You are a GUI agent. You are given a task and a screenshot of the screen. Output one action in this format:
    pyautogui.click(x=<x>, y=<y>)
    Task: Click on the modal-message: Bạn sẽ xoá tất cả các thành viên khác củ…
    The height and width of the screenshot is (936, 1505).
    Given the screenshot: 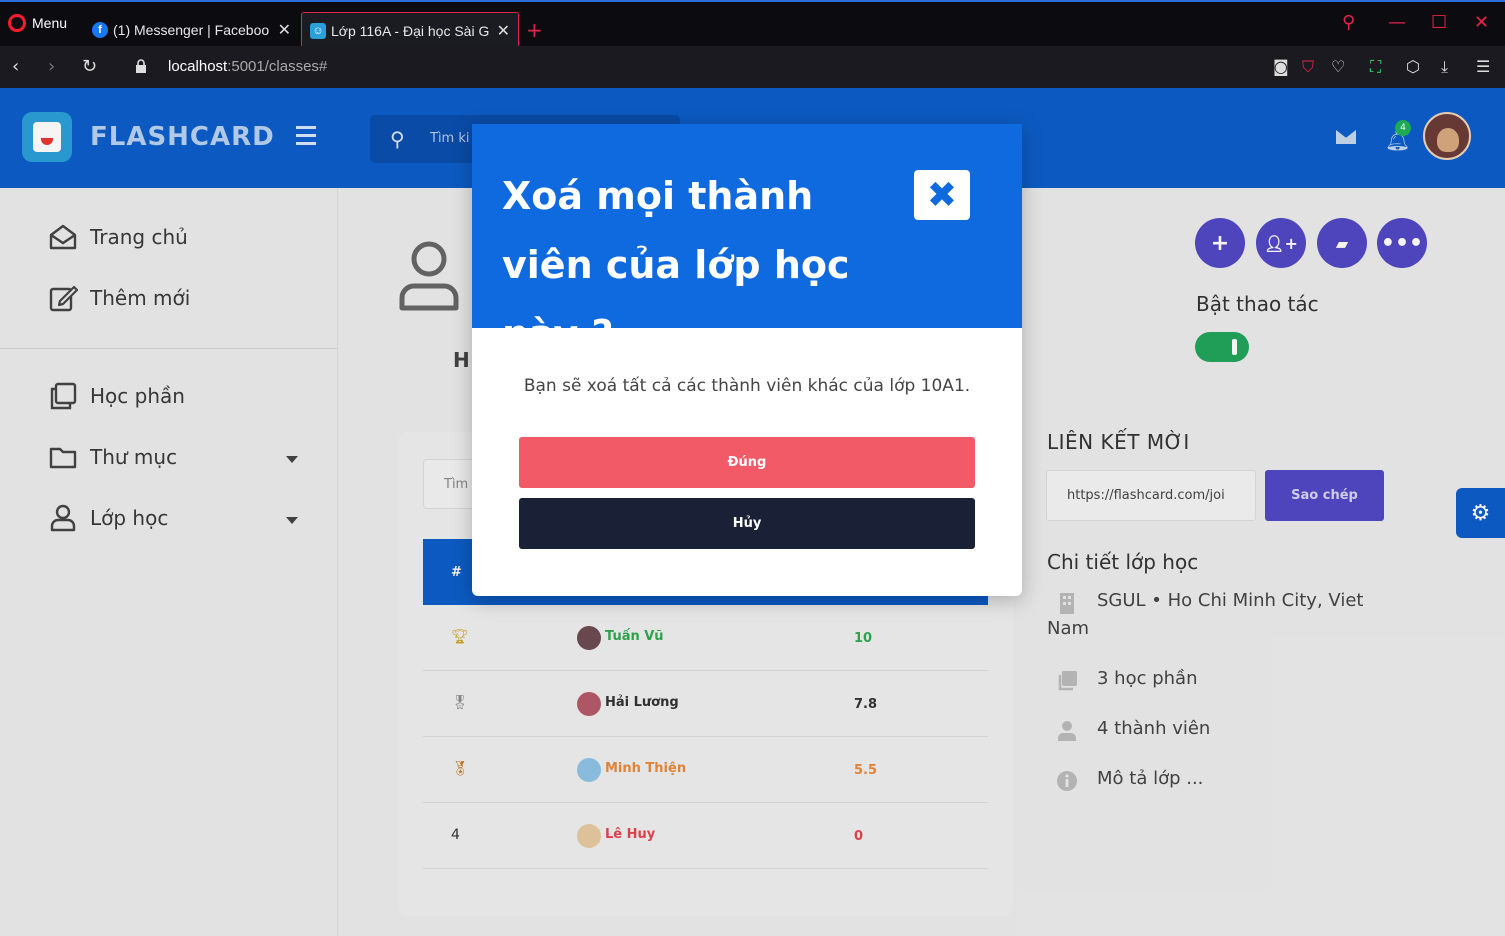 What is the action you would take?
    pyautogui.click(x=747, y=386)
    